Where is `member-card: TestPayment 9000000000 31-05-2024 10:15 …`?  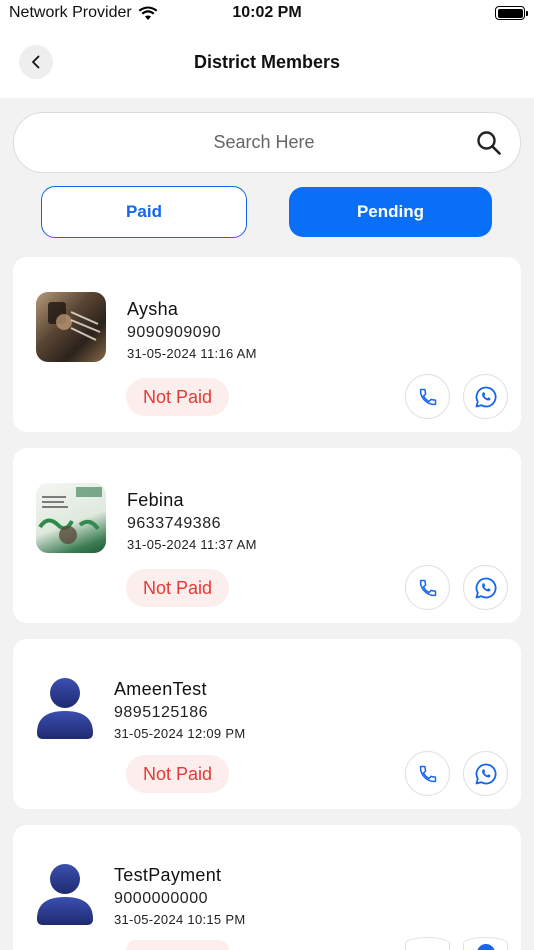
member-card: TestPayment 9000000000 31-05-2024 10:15 … is located at coordinates (267, 887).